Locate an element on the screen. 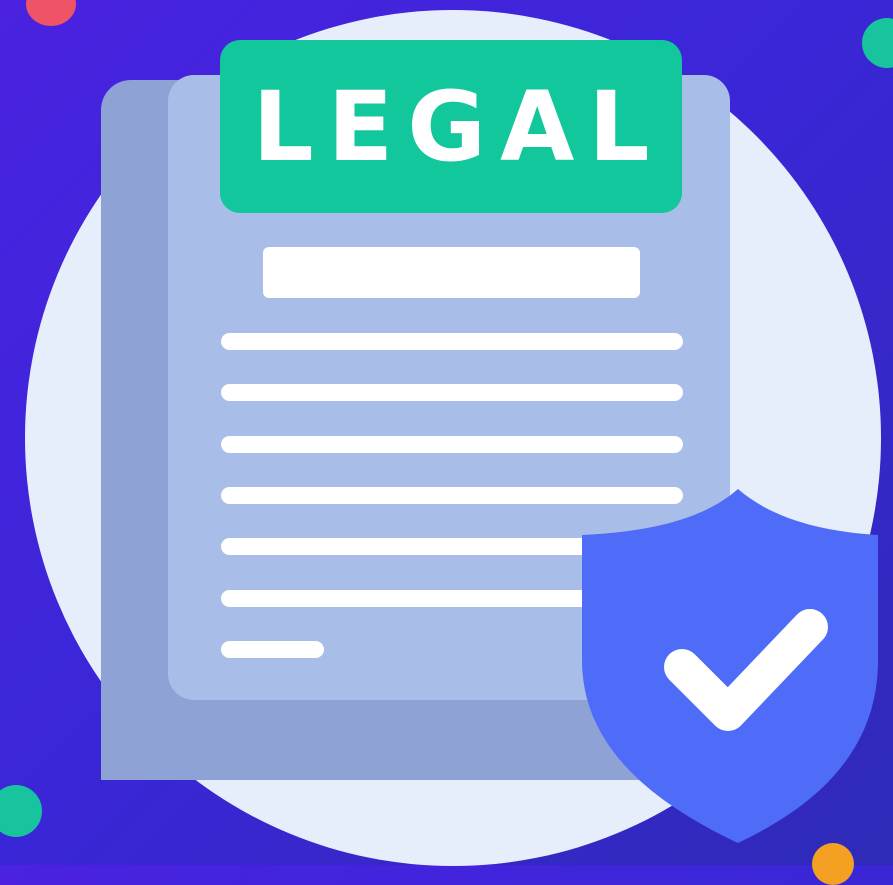  legal-label: LEGAL is located at coordinates (458, 126).